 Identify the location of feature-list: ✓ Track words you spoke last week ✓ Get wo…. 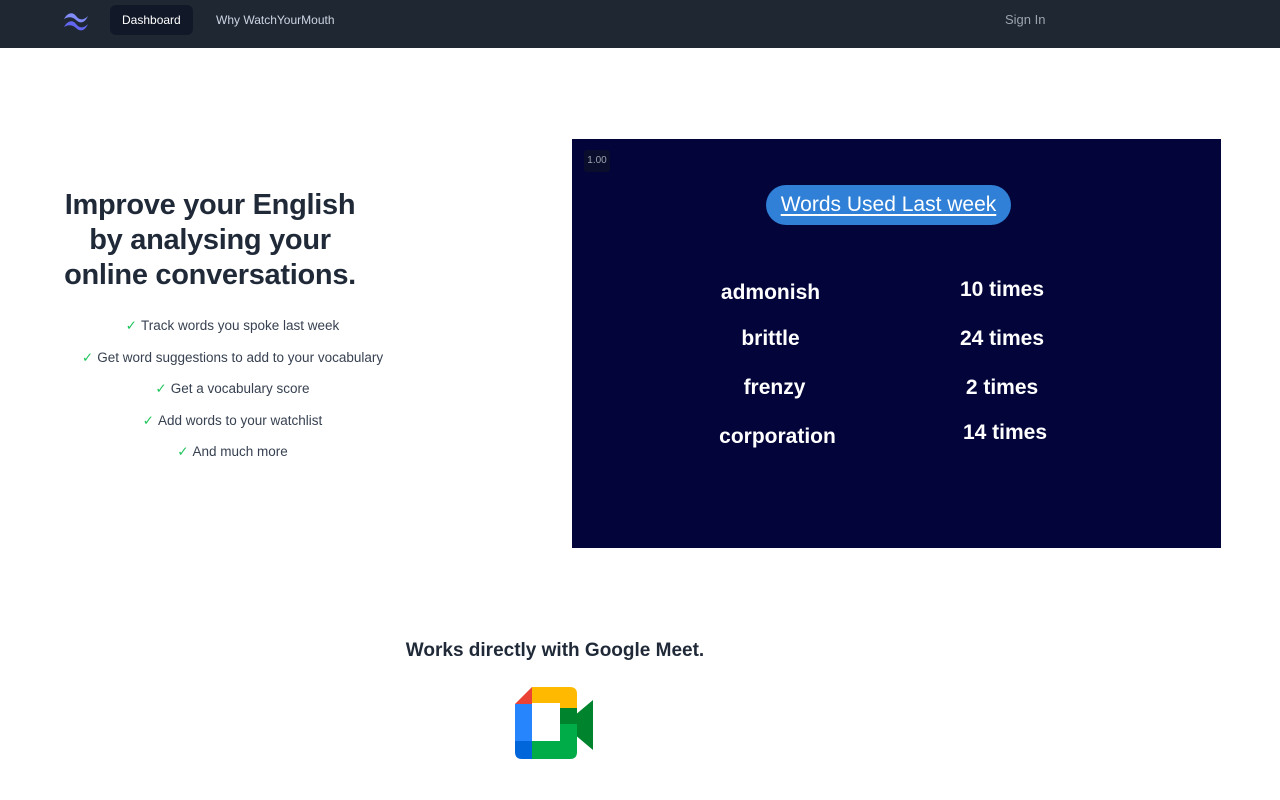
(232, 393).